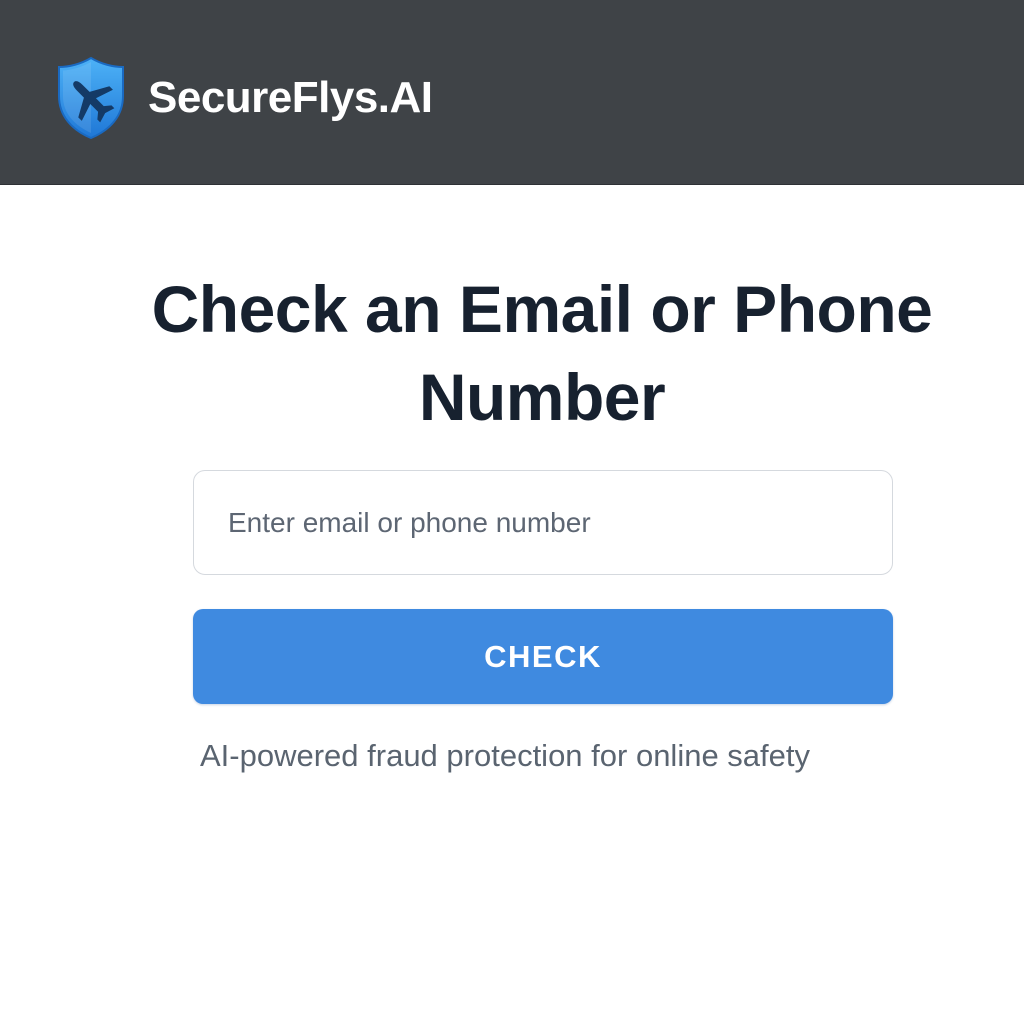 Image resolution: width=1024 pixels, height=1024 pixels. Describe the element at coordinates (543, 656) in the screenshot. I see `check-button: CHECK` at that location.